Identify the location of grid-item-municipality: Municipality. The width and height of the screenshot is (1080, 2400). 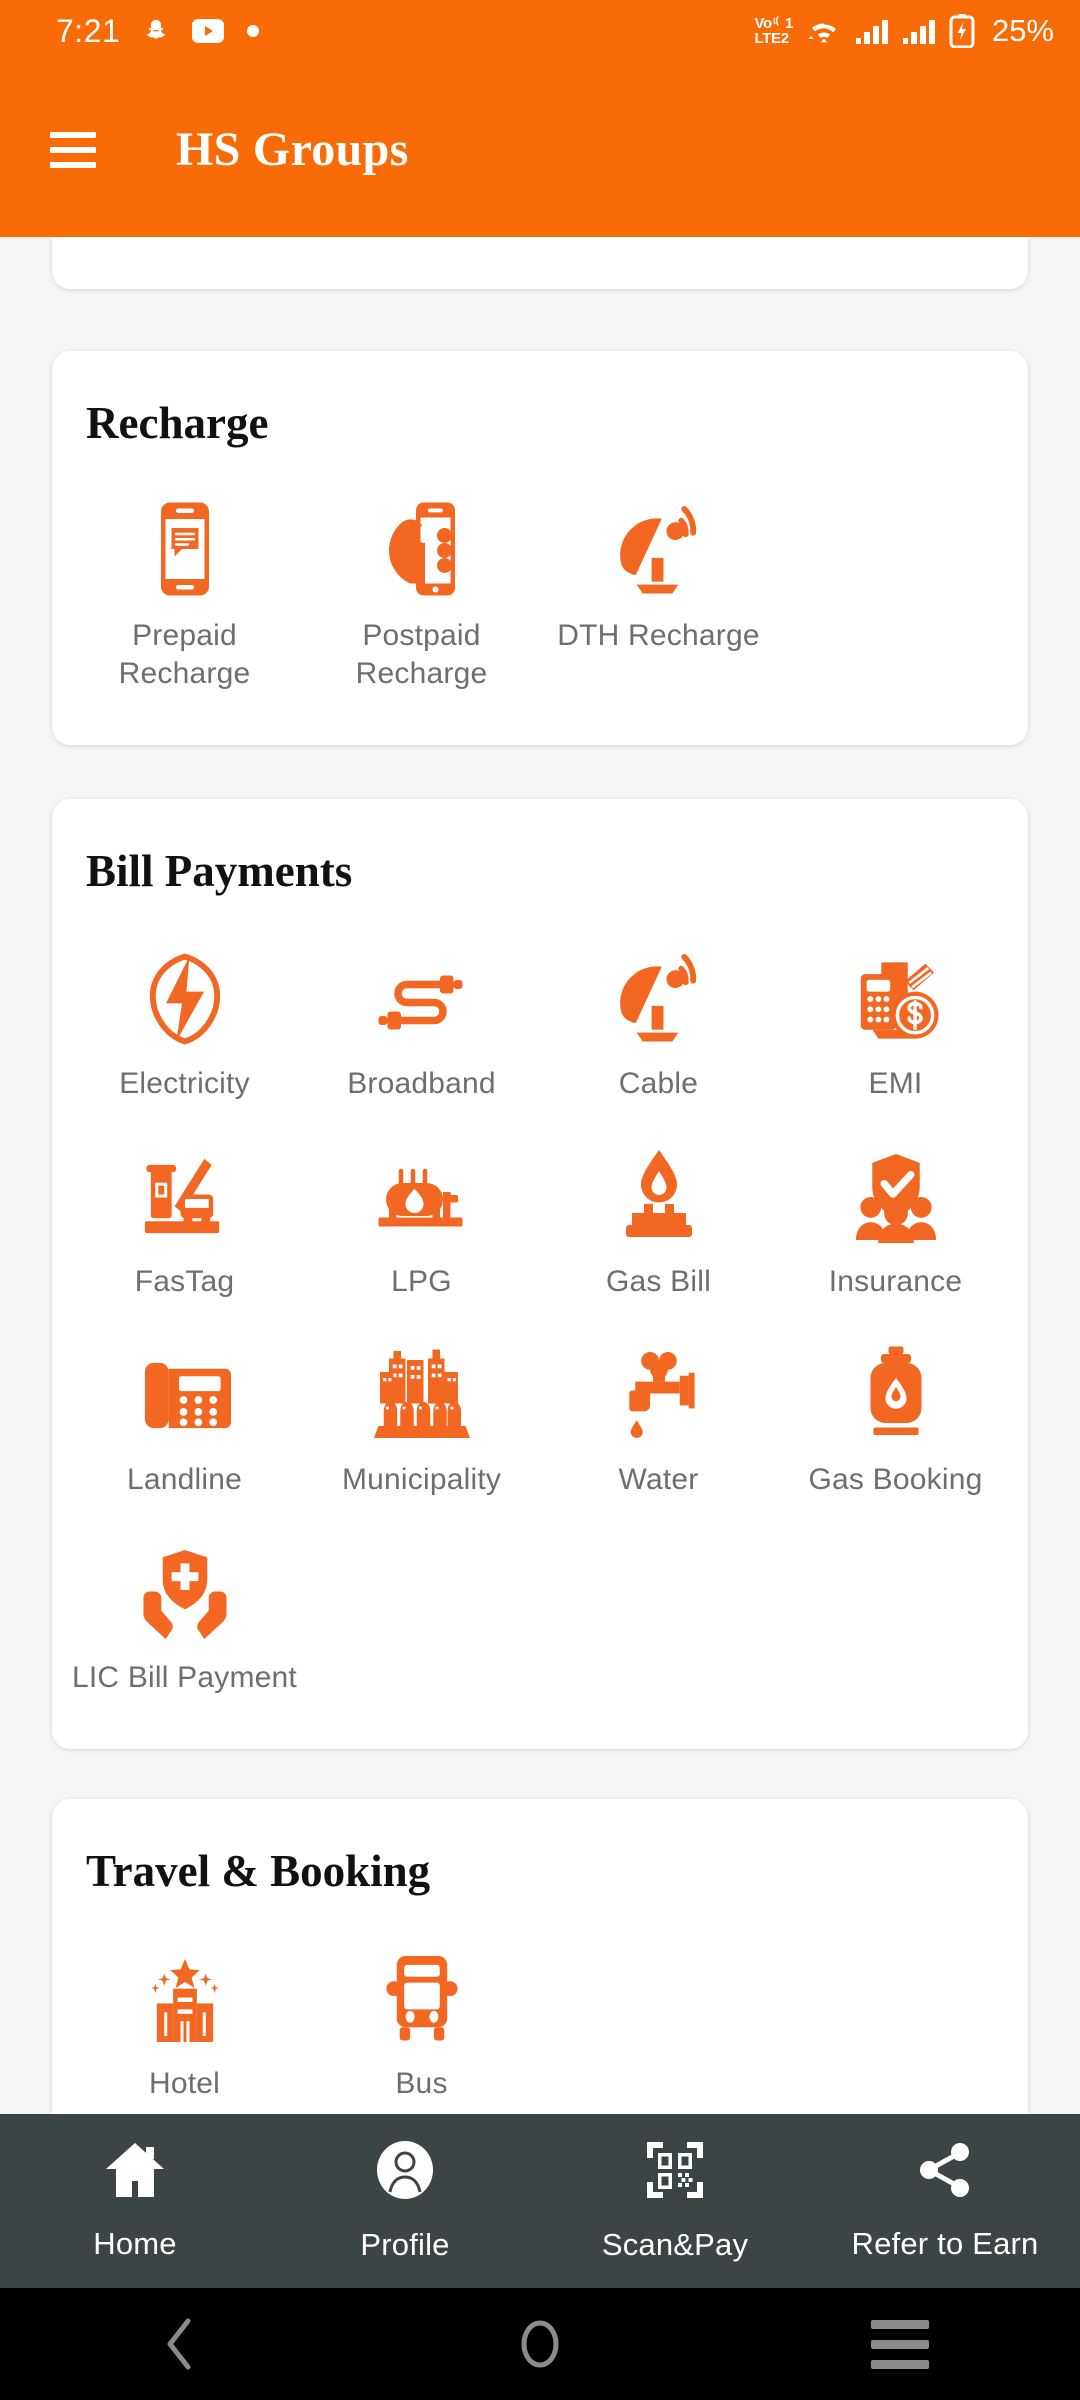
(421, 1418).